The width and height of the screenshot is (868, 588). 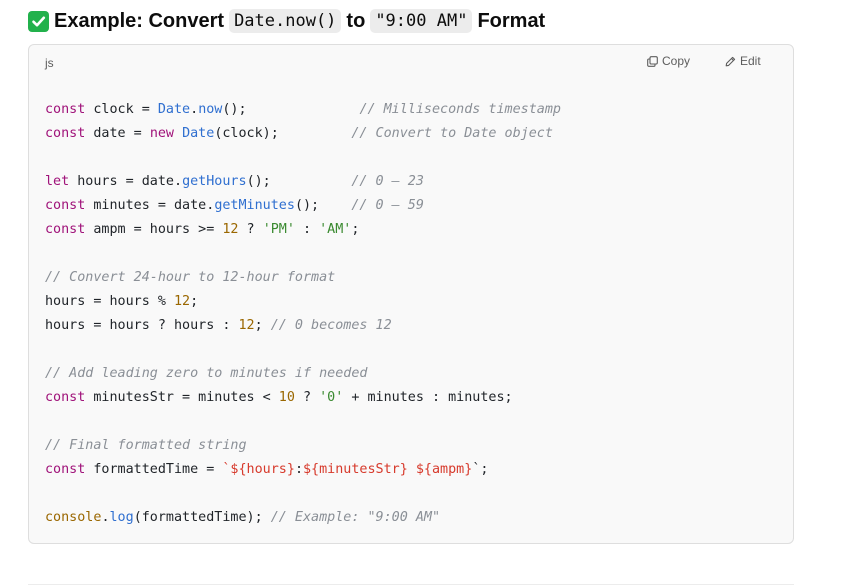 I want to click on code-token: clock =, so click(x=121, y=109).